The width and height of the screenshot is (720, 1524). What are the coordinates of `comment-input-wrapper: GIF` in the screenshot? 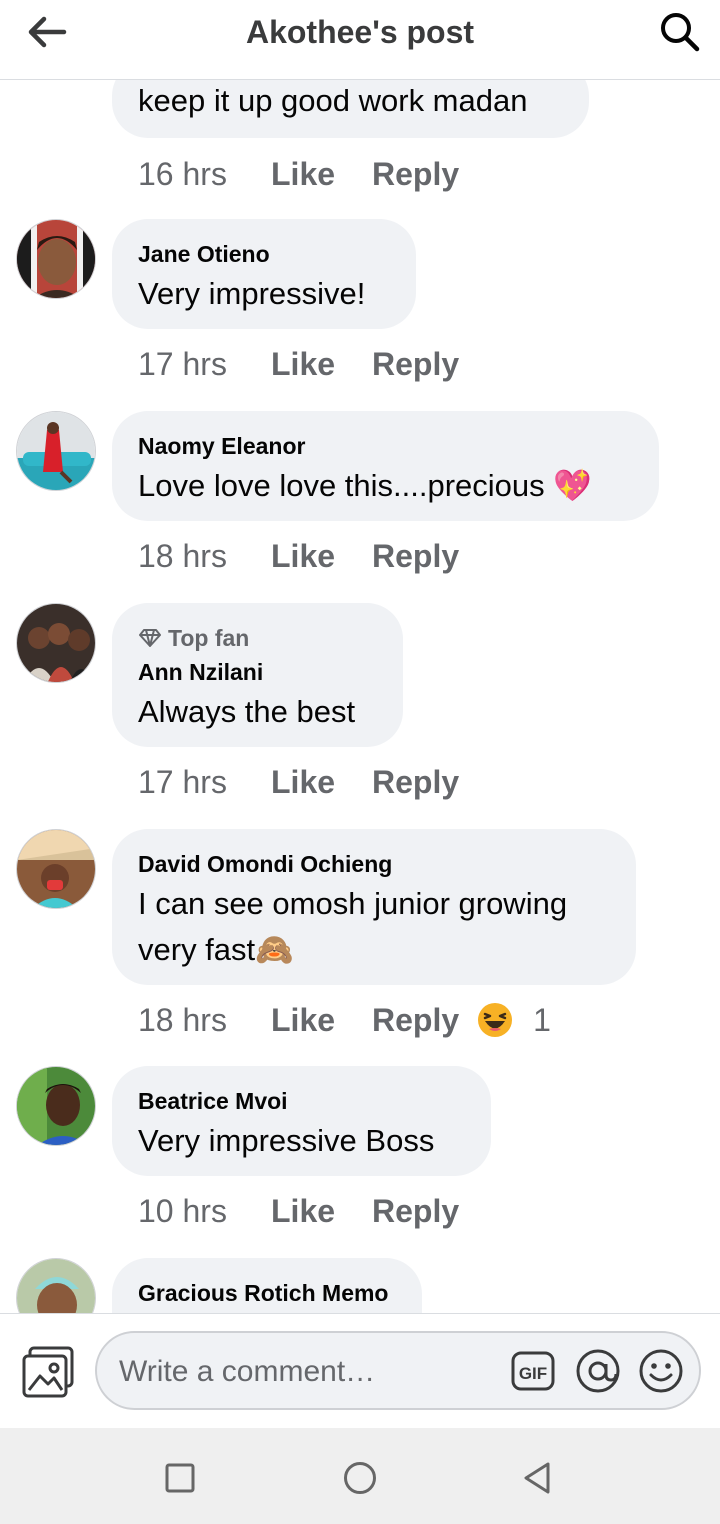 It's located at (398, 1370).